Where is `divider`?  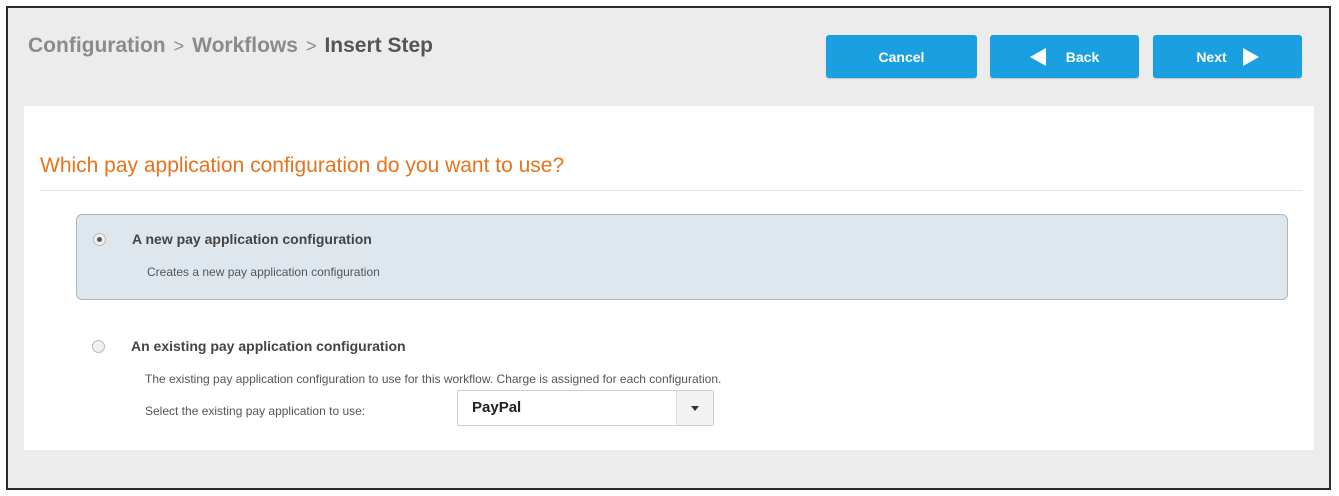
divider is located at coordinates (671, 190).